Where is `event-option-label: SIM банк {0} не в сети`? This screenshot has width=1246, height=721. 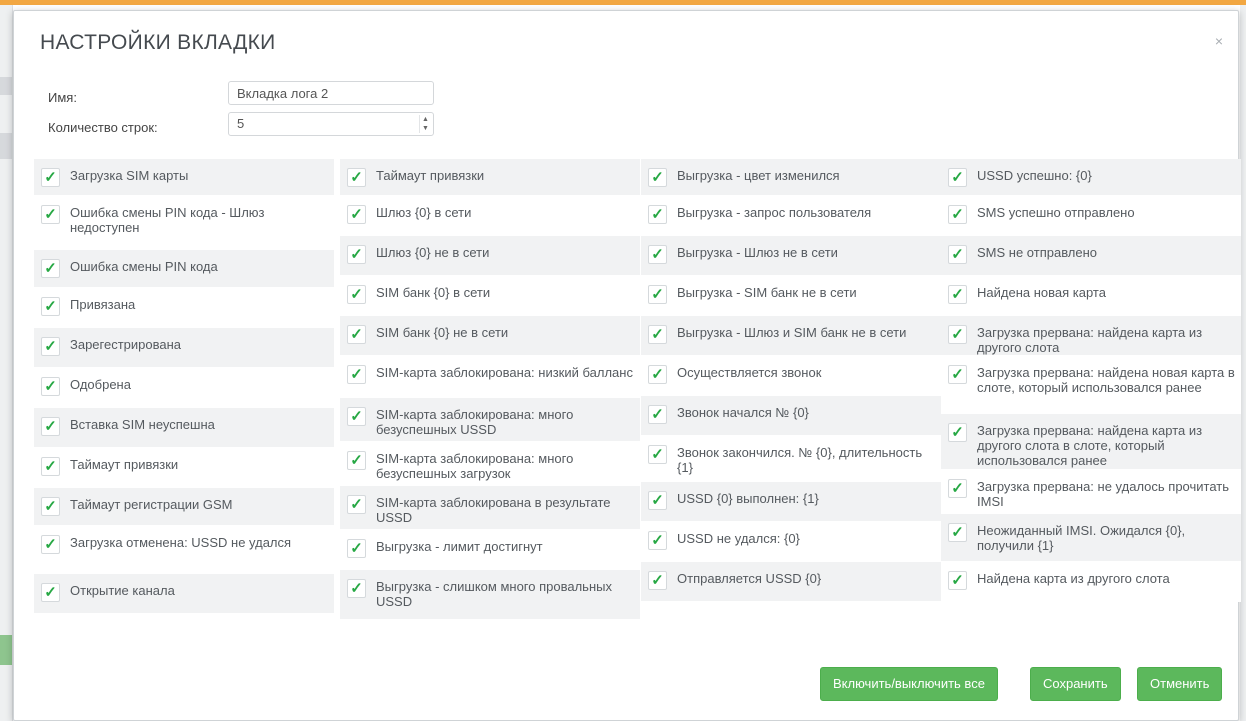
event-option-label: SIM банк {0} не в сети is located at coordinates (442, 332).